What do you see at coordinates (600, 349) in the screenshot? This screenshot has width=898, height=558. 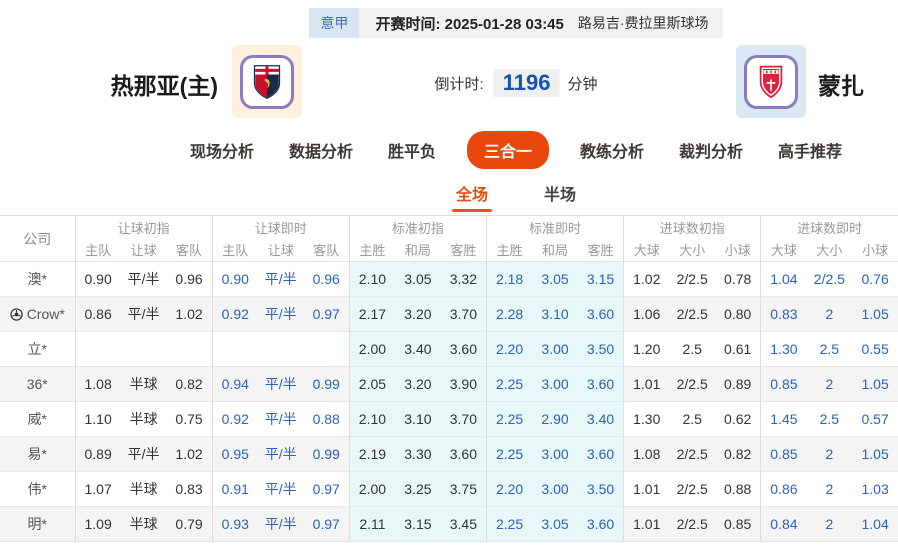 I see `odds-value: 3.50` at bounding box center [600, 349].